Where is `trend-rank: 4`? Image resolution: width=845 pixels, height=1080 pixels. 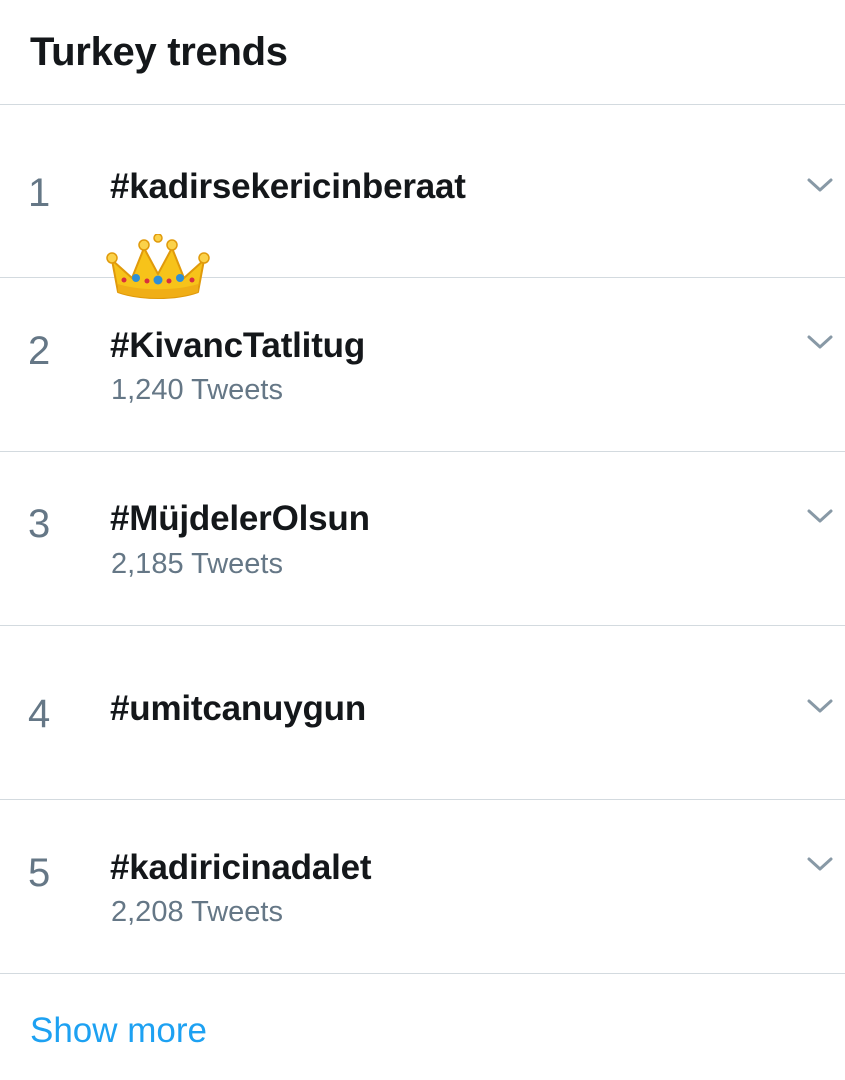 trend-rank: 4 is located at coordinates (39, 714).